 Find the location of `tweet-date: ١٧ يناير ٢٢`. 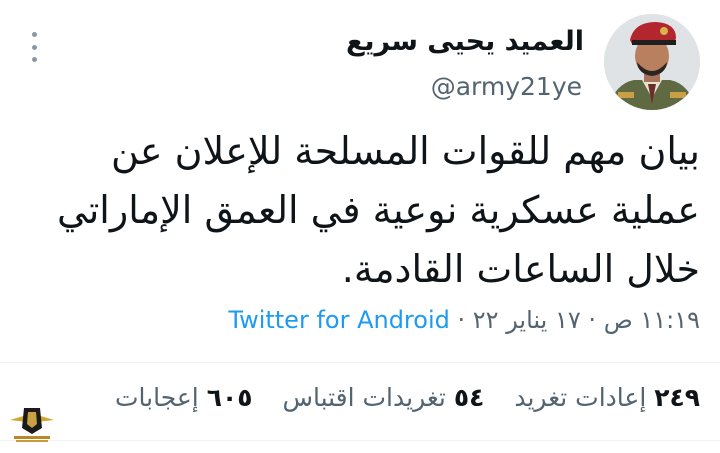

tweet-date: ١٧ يناير ٢٢ is located at coordinates (527, 320).